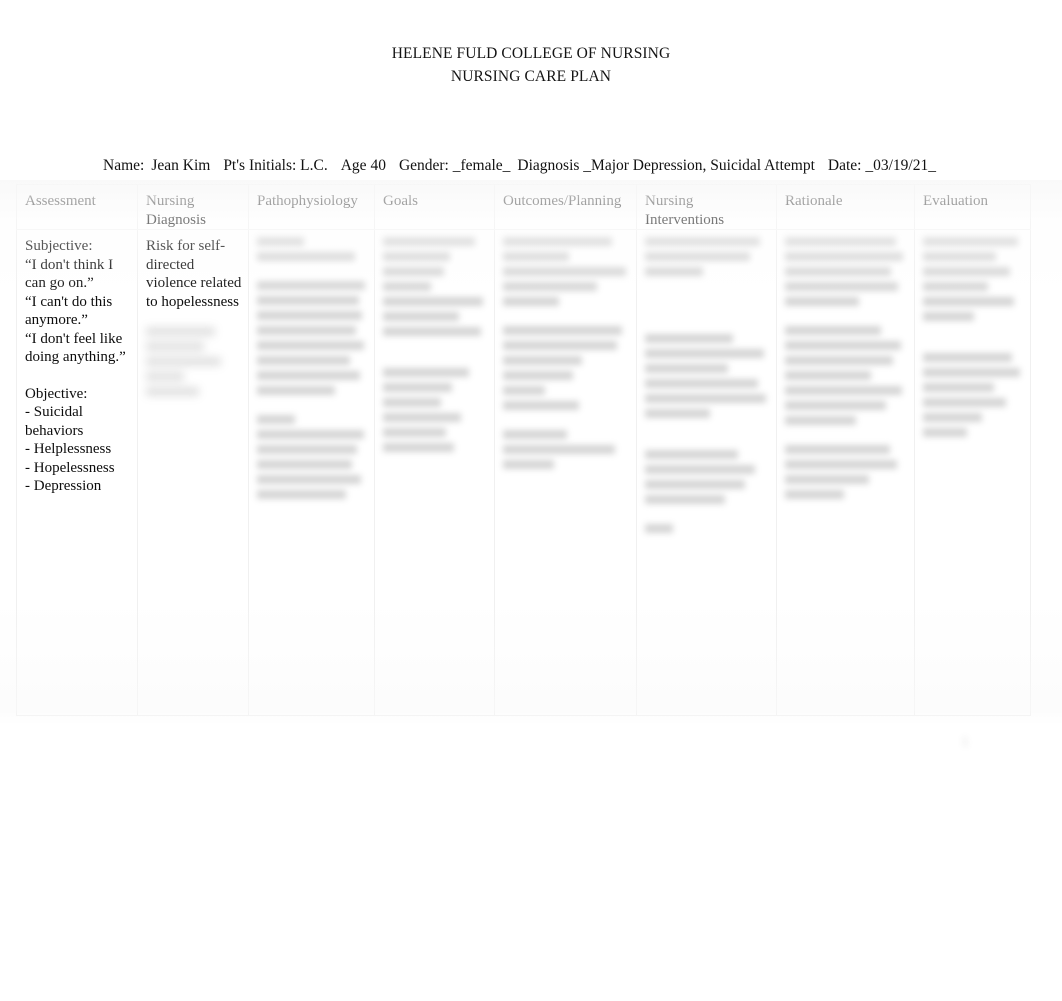 Image resolution: width=1062 pixels, height=1001 pixels. Describe the element at coordinates (481, 165) in the screenshot. I see `gender-value: _female_` at that location.